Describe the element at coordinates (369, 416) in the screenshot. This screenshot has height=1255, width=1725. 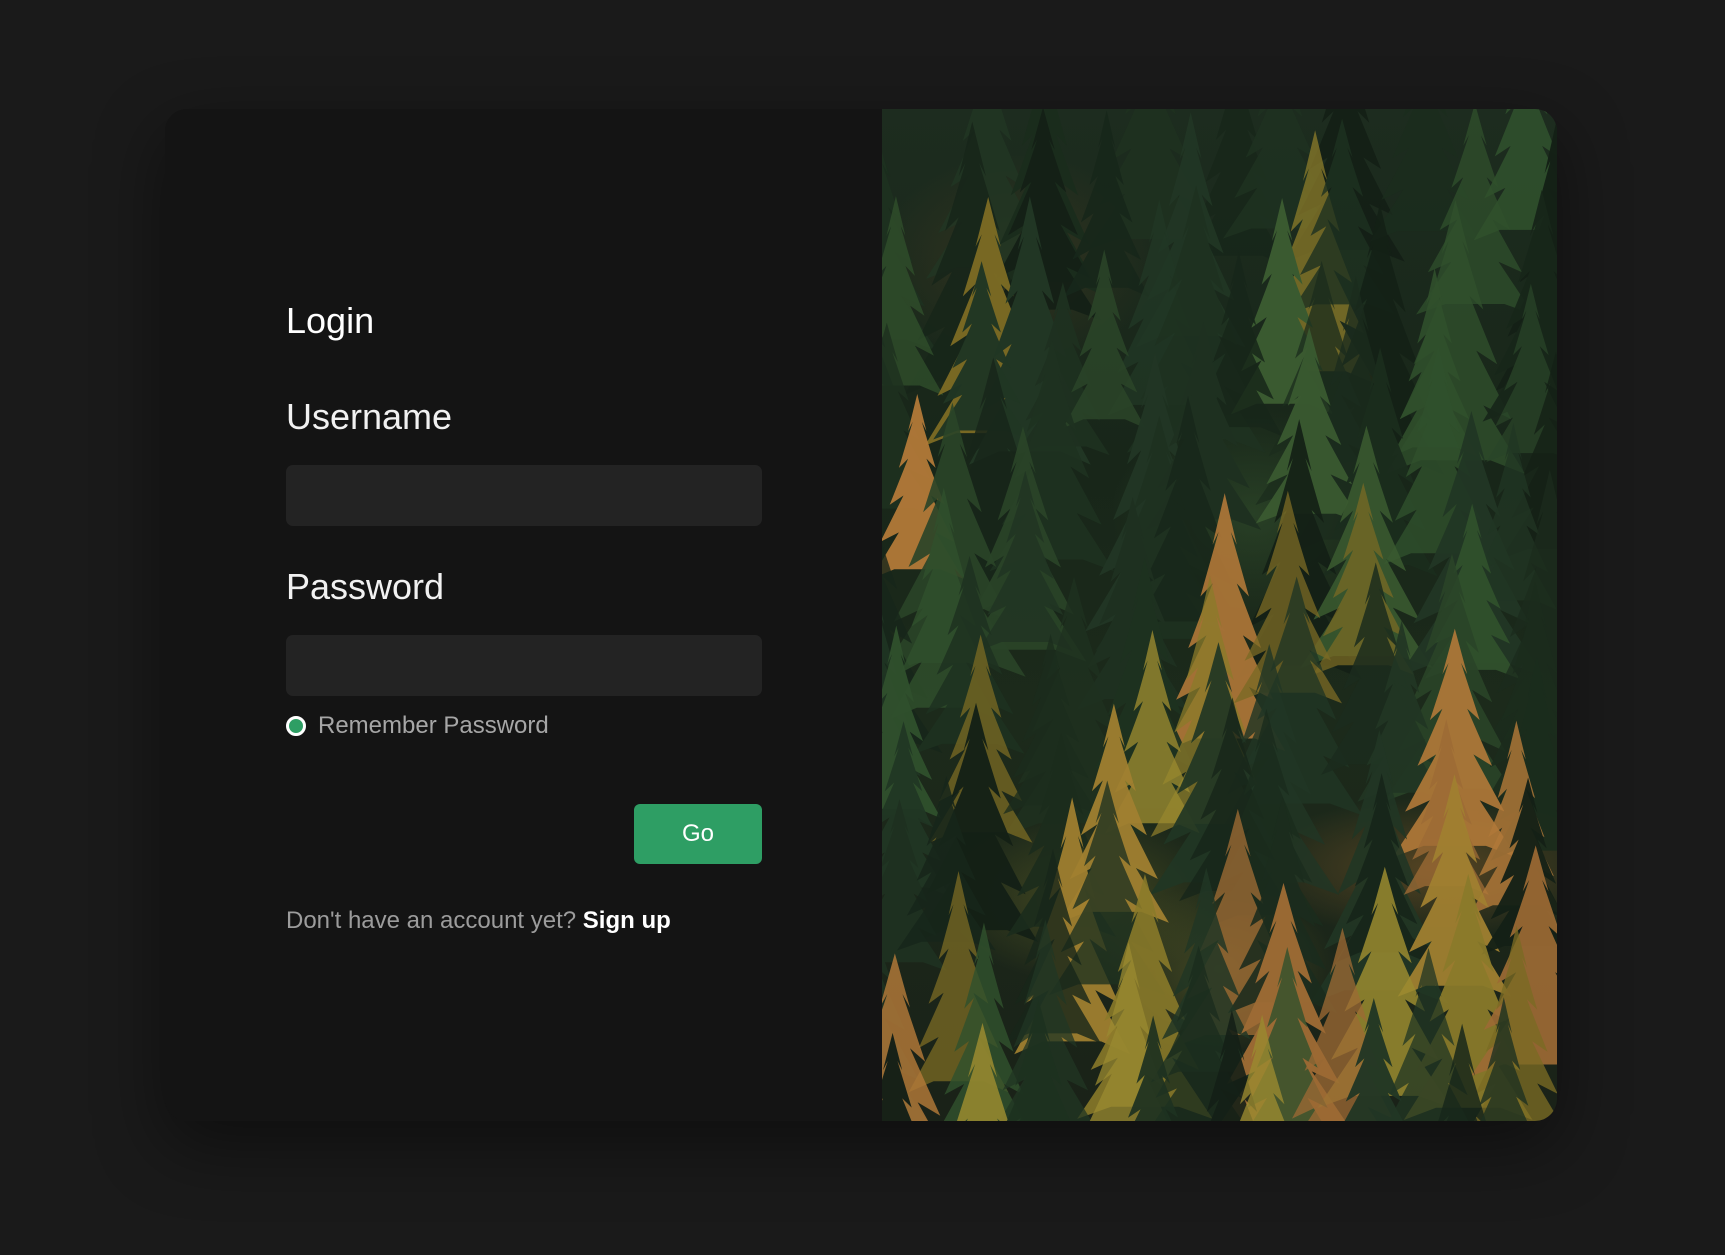
I see `username-label: Username` at that location.